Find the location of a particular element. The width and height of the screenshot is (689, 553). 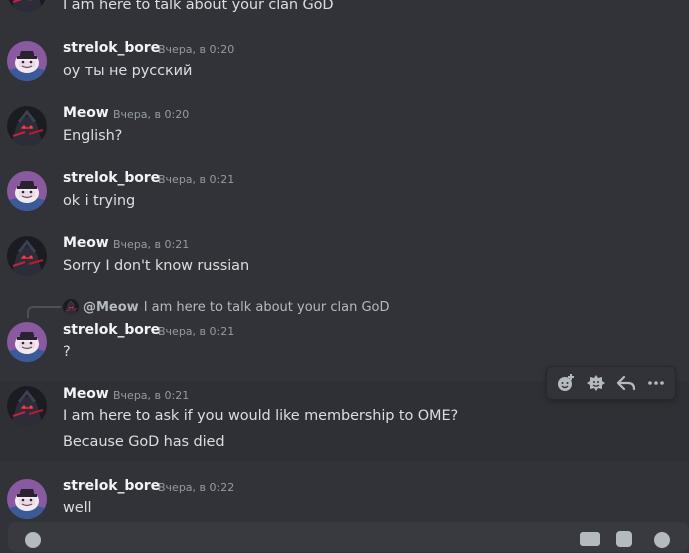

message-text: ok i trying is located at coordinates (99, 201).